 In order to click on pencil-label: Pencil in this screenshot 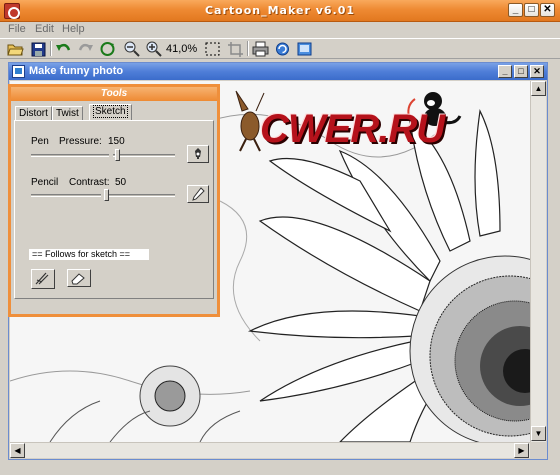, I will do `click(45, 182)`.